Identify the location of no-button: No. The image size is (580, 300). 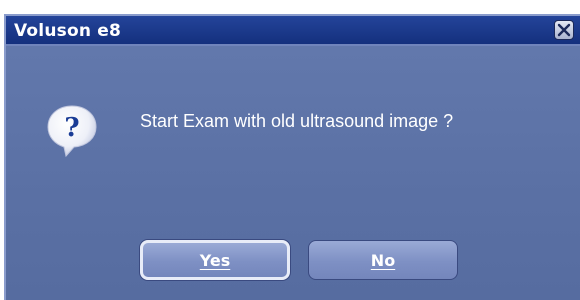
(383, 260).